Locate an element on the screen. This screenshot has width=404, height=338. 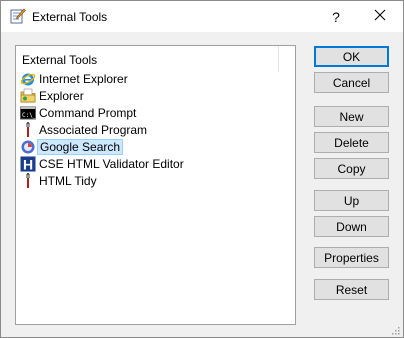
help-button: ? is located at coordinates (336, 16).